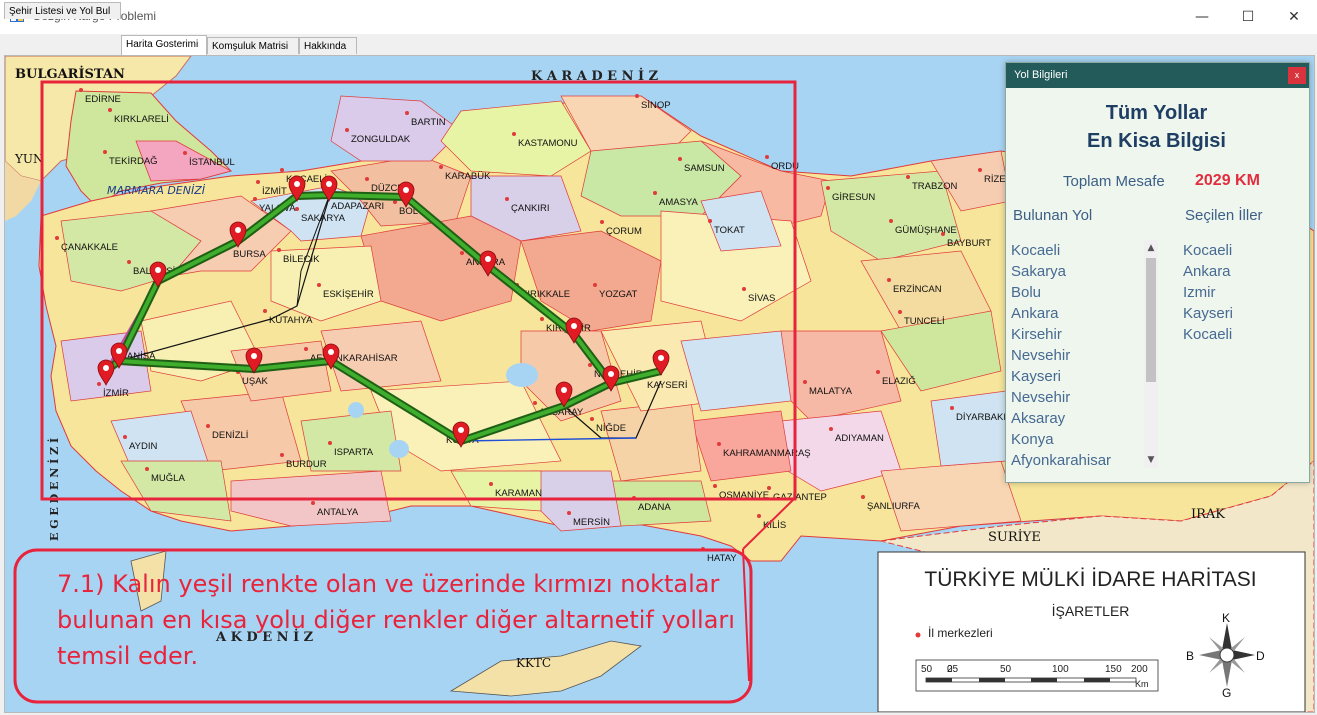 Image resolution: width=1317 pixels, height=715 pixels. Describe the element at coordinates (926, 230) in the screenshot. I see `city-label: GÜMÜŞHANE` at that location.